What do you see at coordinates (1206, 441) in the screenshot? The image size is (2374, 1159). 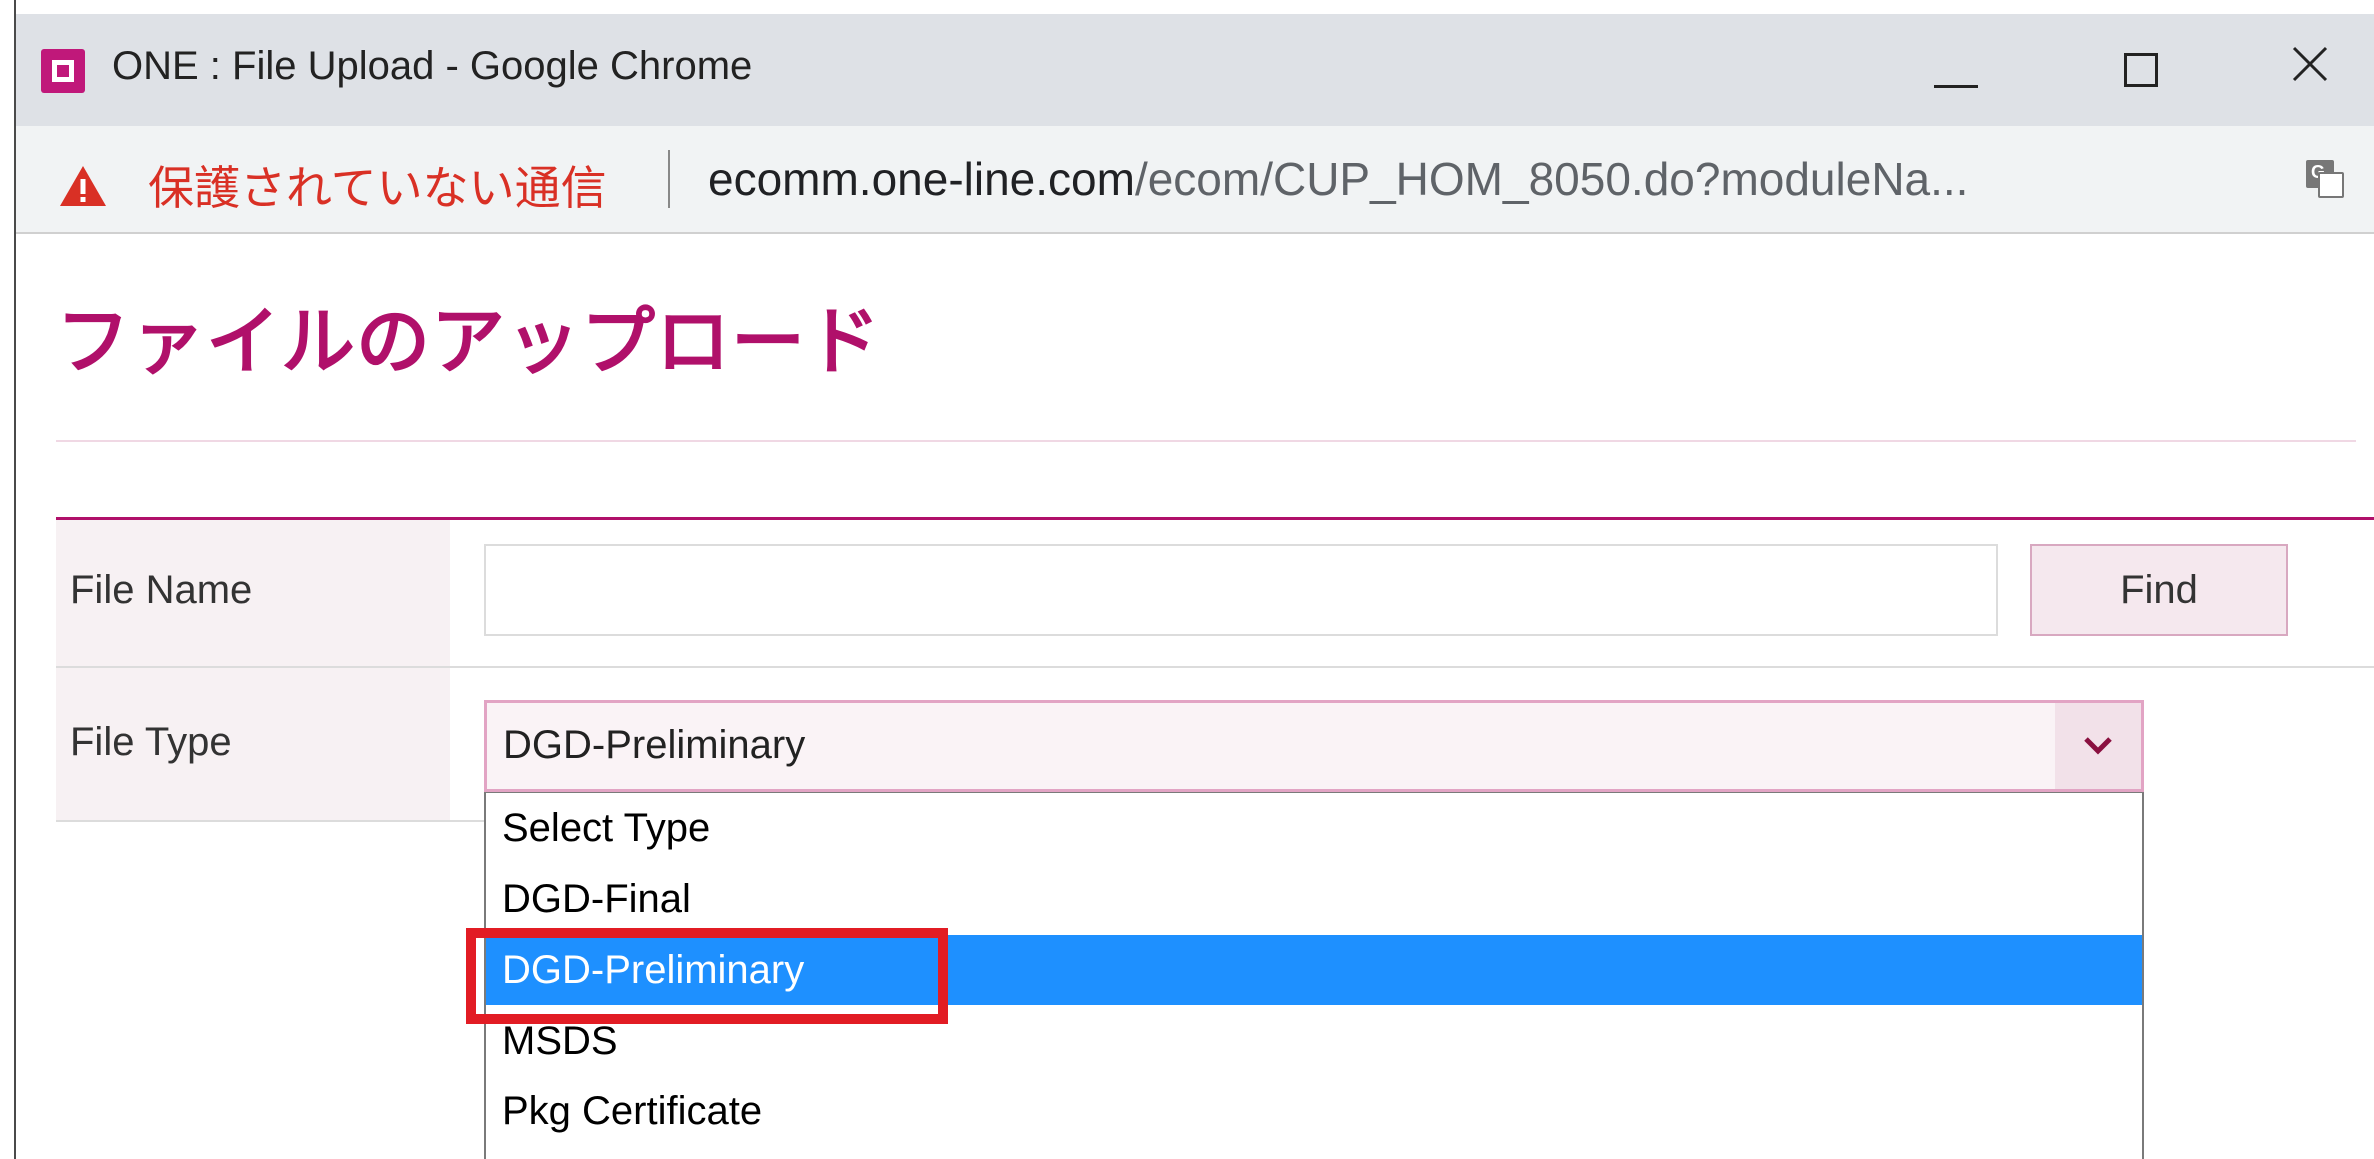 I see `heading-divider` at bounding box center [1206, 441].